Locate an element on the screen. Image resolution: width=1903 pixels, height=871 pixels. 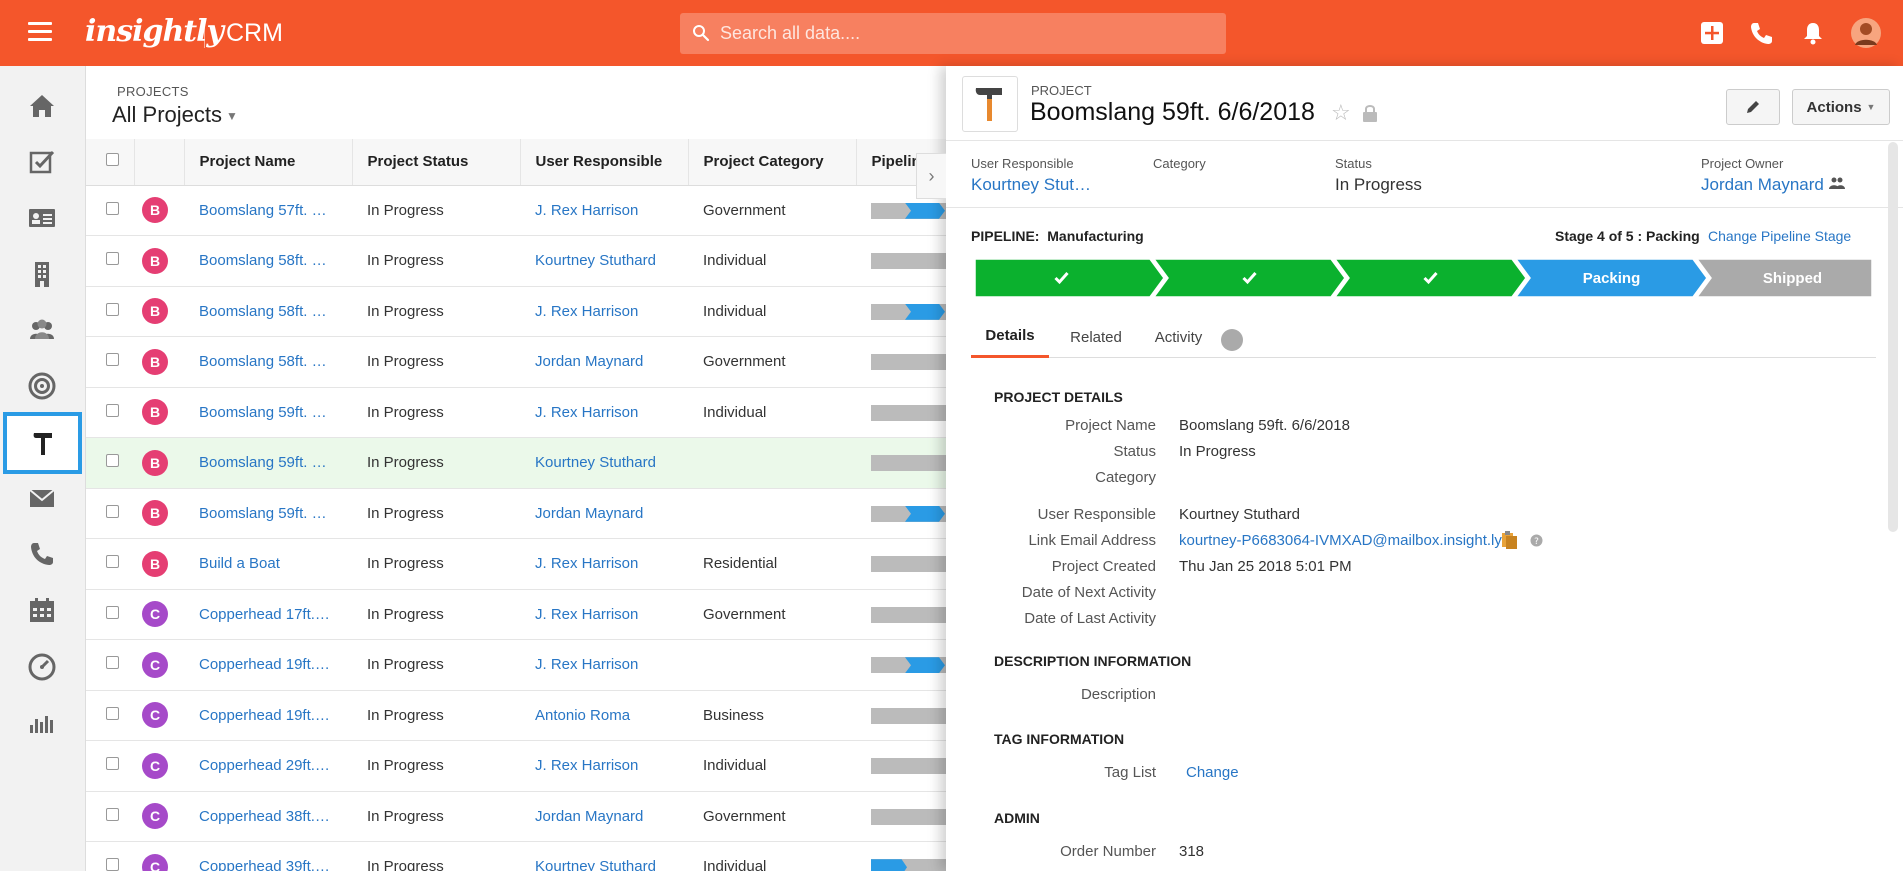
star-icon: ☆ is located at coordinates (1341, 113).